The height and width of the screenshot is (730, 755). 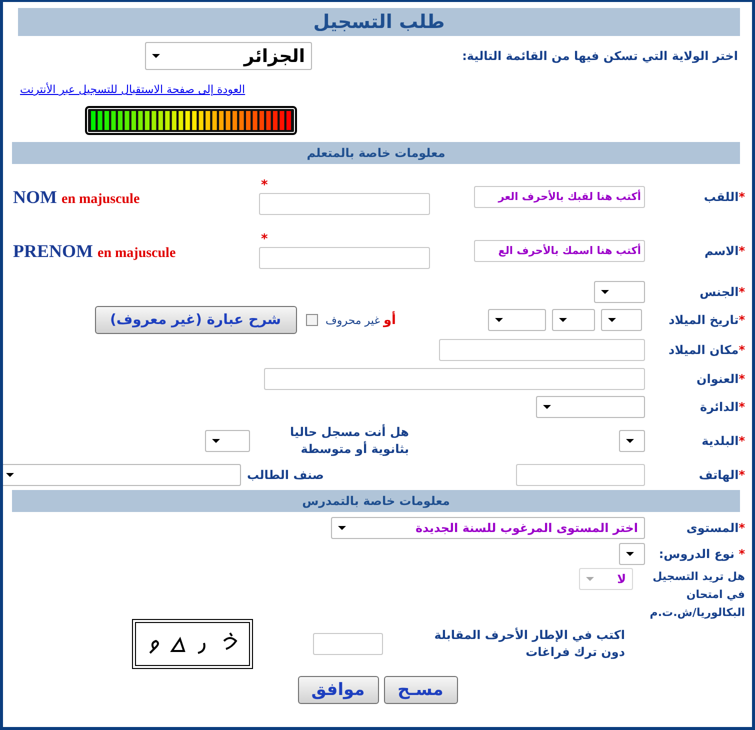 I want to click on unknown-option-label: أو غير محروف, so click(x=361, y=320).